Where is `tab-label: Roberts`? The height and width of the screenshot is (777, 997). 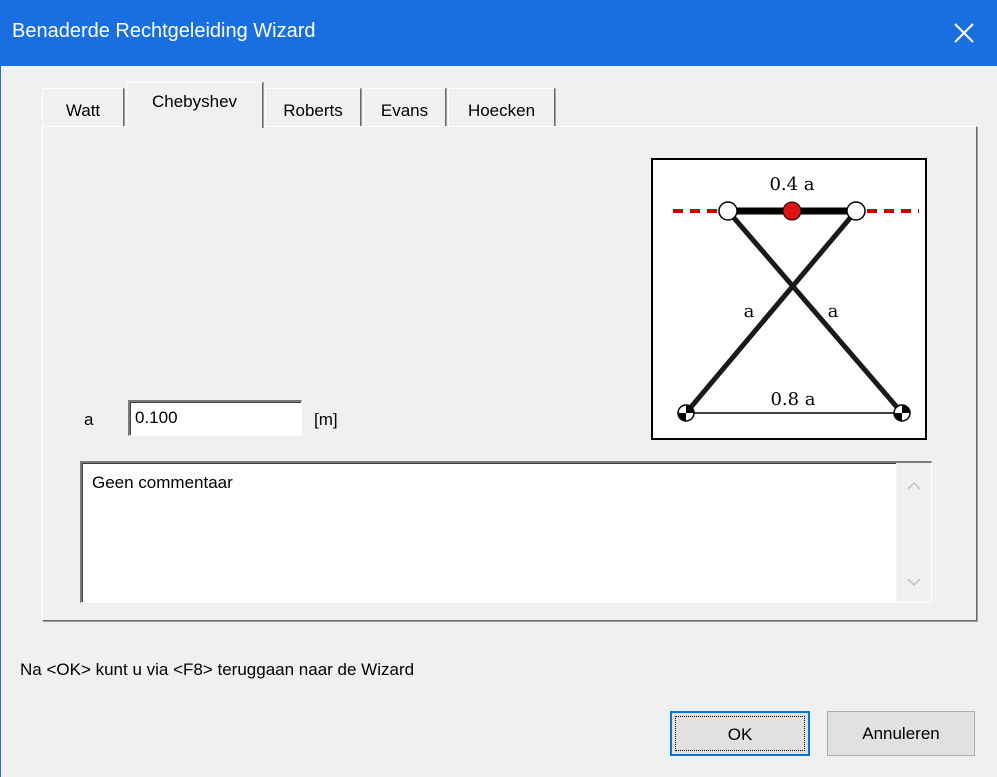 tab-label: Roberts is located at coordinates (313, 110).